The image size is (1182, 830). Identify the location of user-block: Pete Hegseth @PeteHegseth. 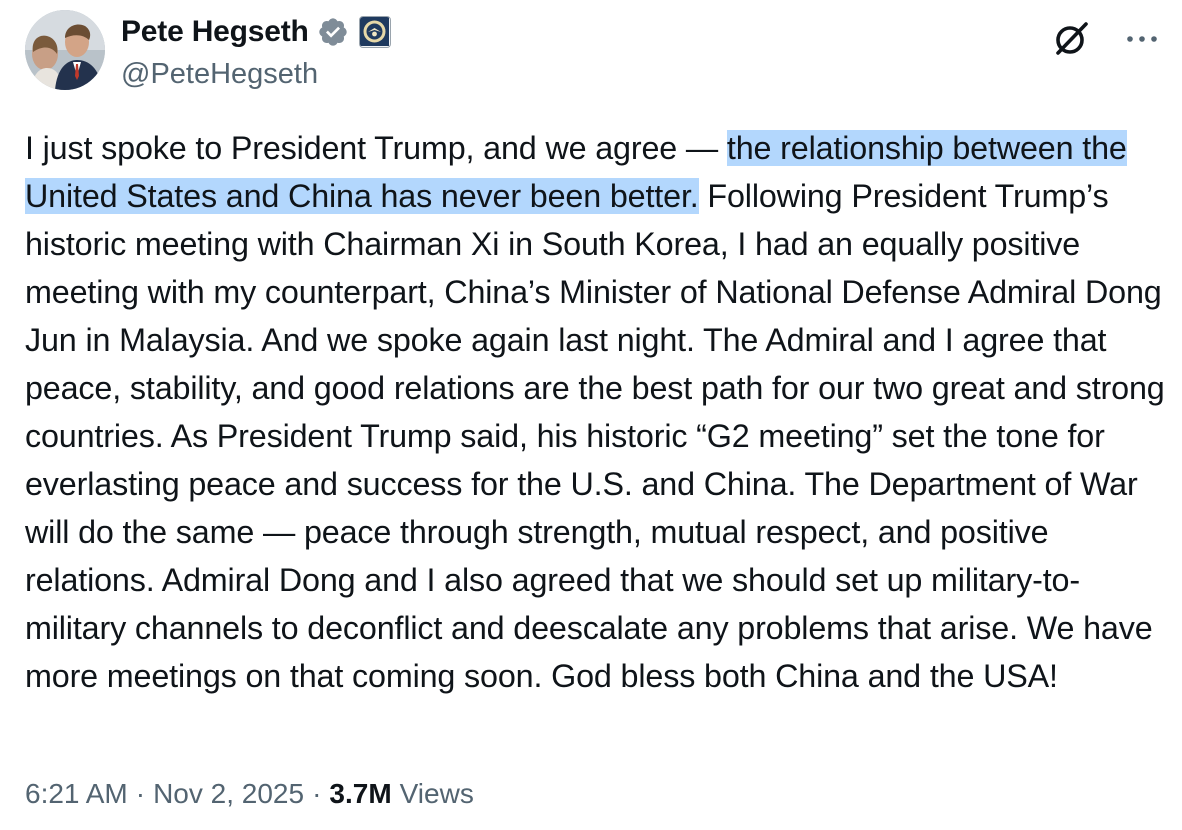
(256, 51).